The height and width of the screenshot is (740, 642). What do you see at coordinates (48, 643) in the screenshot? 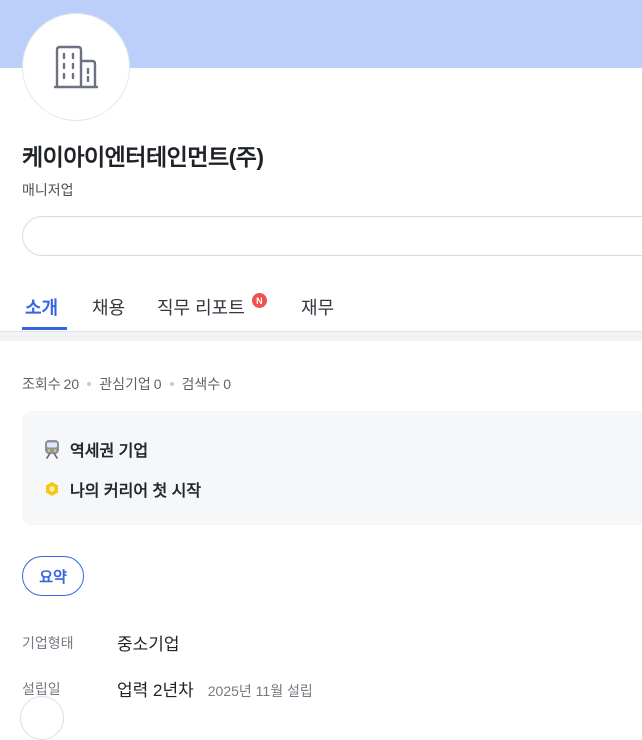
I see `info-label-company-type: 기업형태` at bounding box center [48, 643].